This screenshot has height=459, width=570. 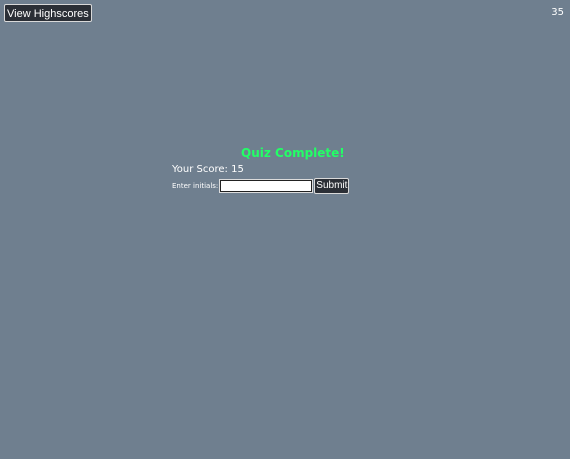 I want to click on initials-input, so click(x=266, y=186).